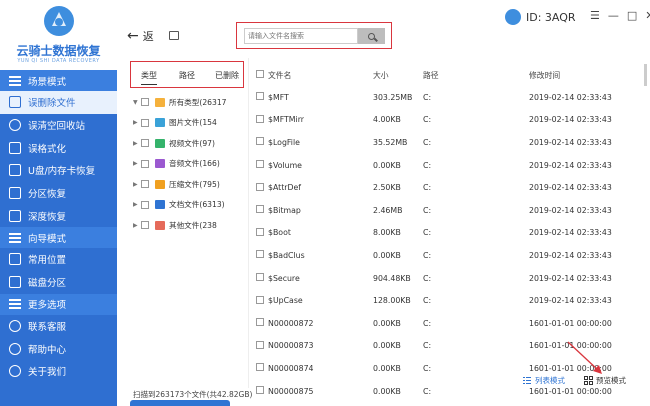 Image resolution: width=650 pixels, height=406 pixels. I want to click on table-row: $Bitmap 2.46MB C: 2019-02-14 02:33:43, so click(450, 210).